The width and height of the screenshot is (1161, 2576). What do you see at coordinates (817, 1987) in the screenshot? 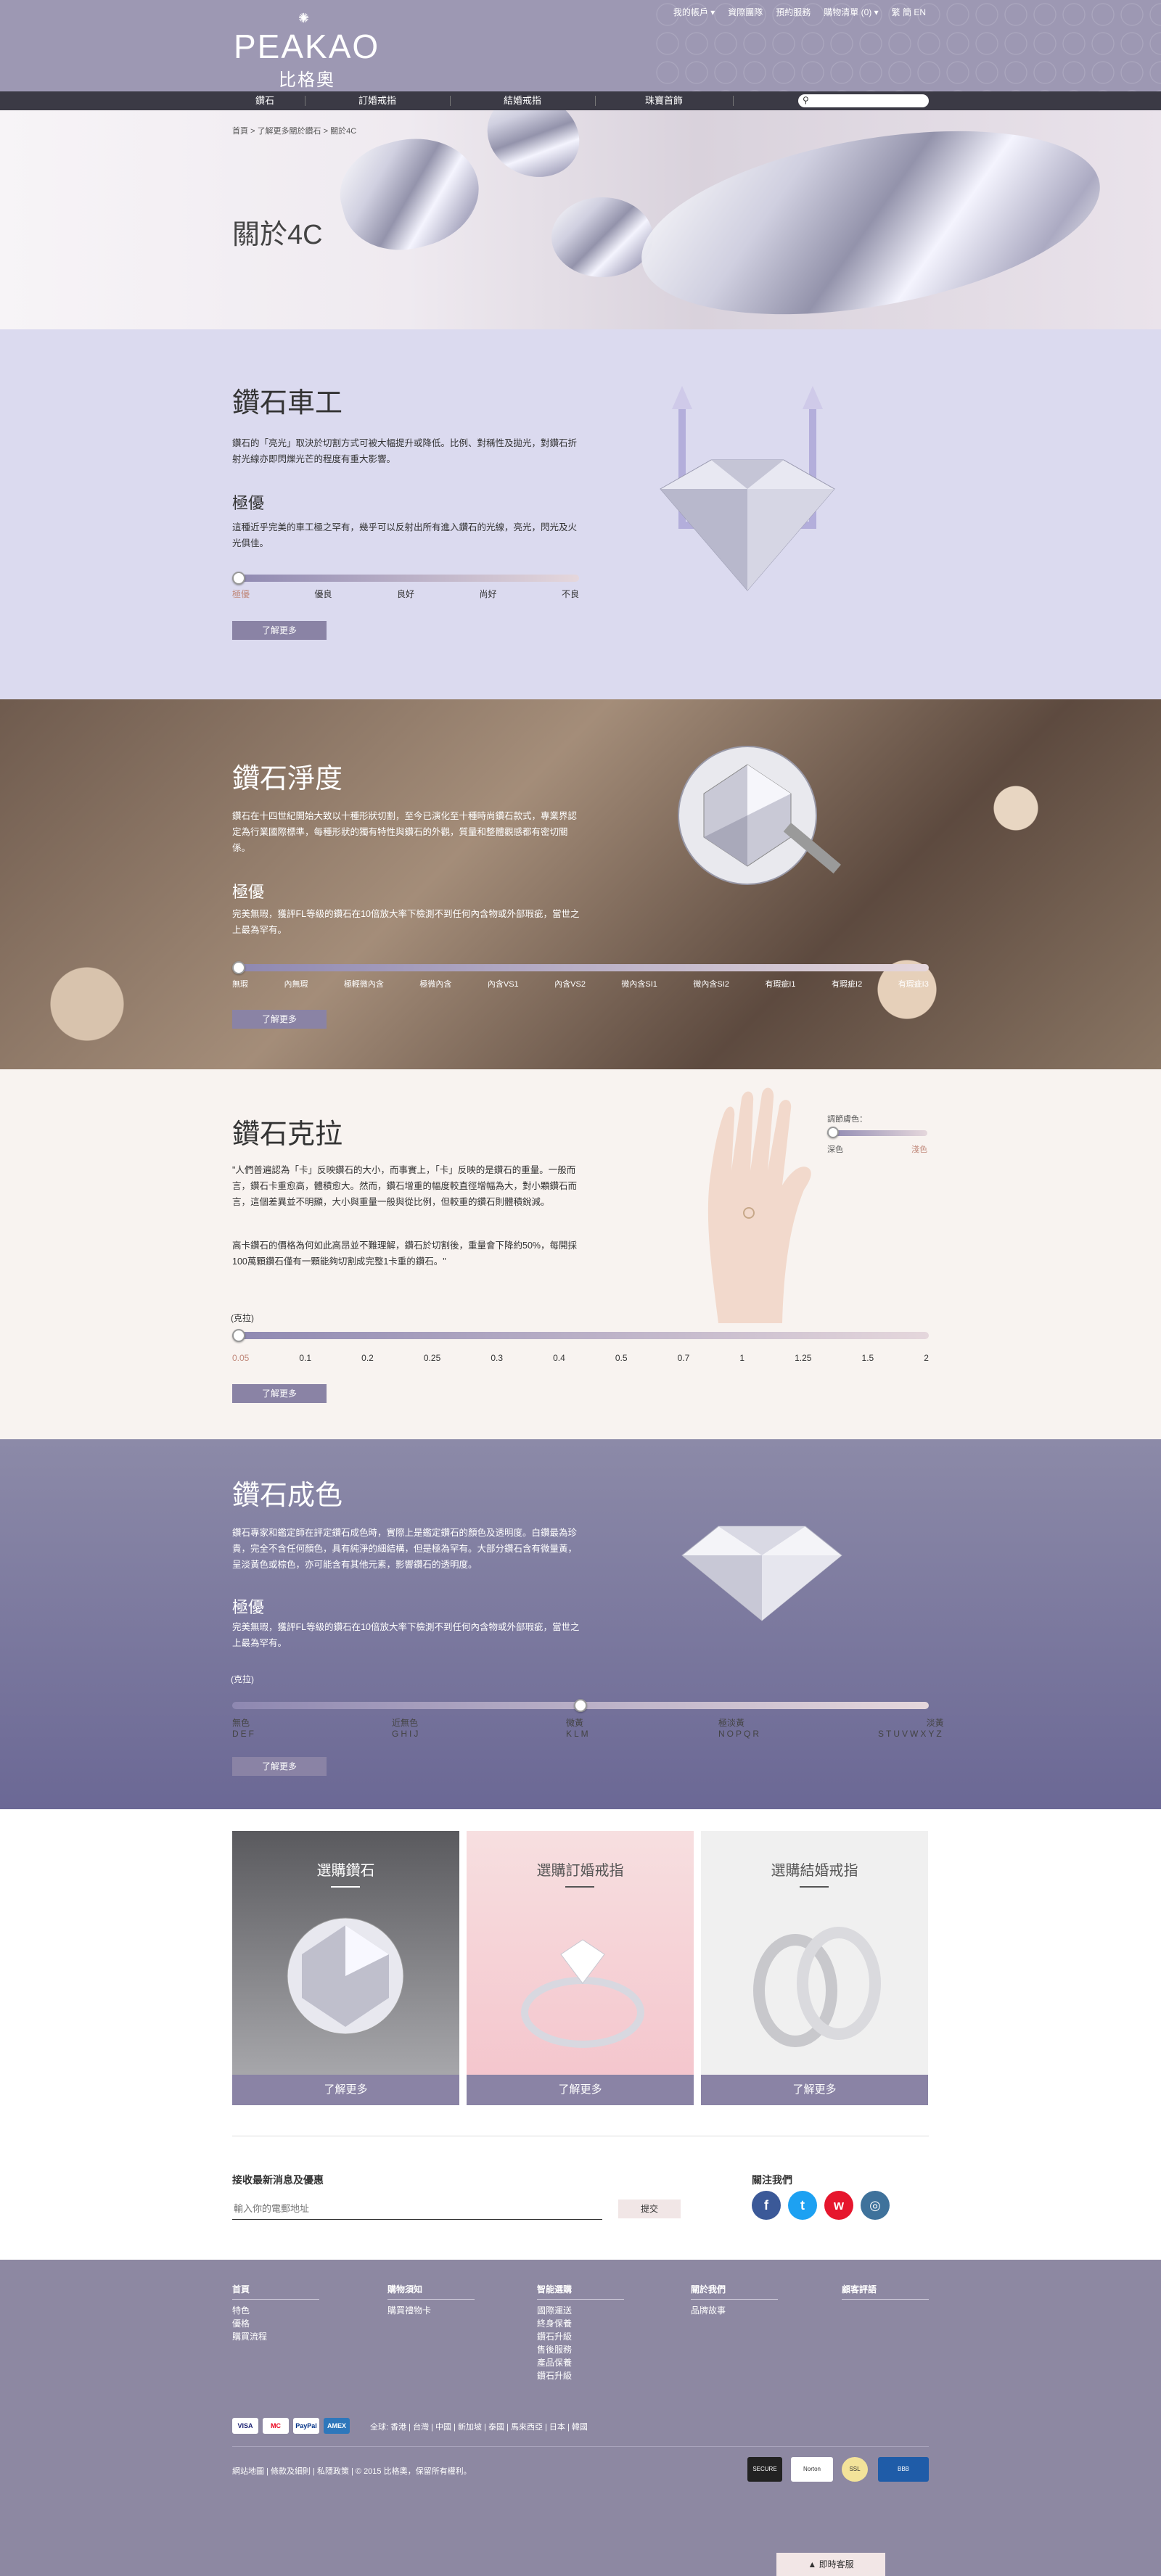
I see `wedding-rings-image` at bounding box center [817, 1987].